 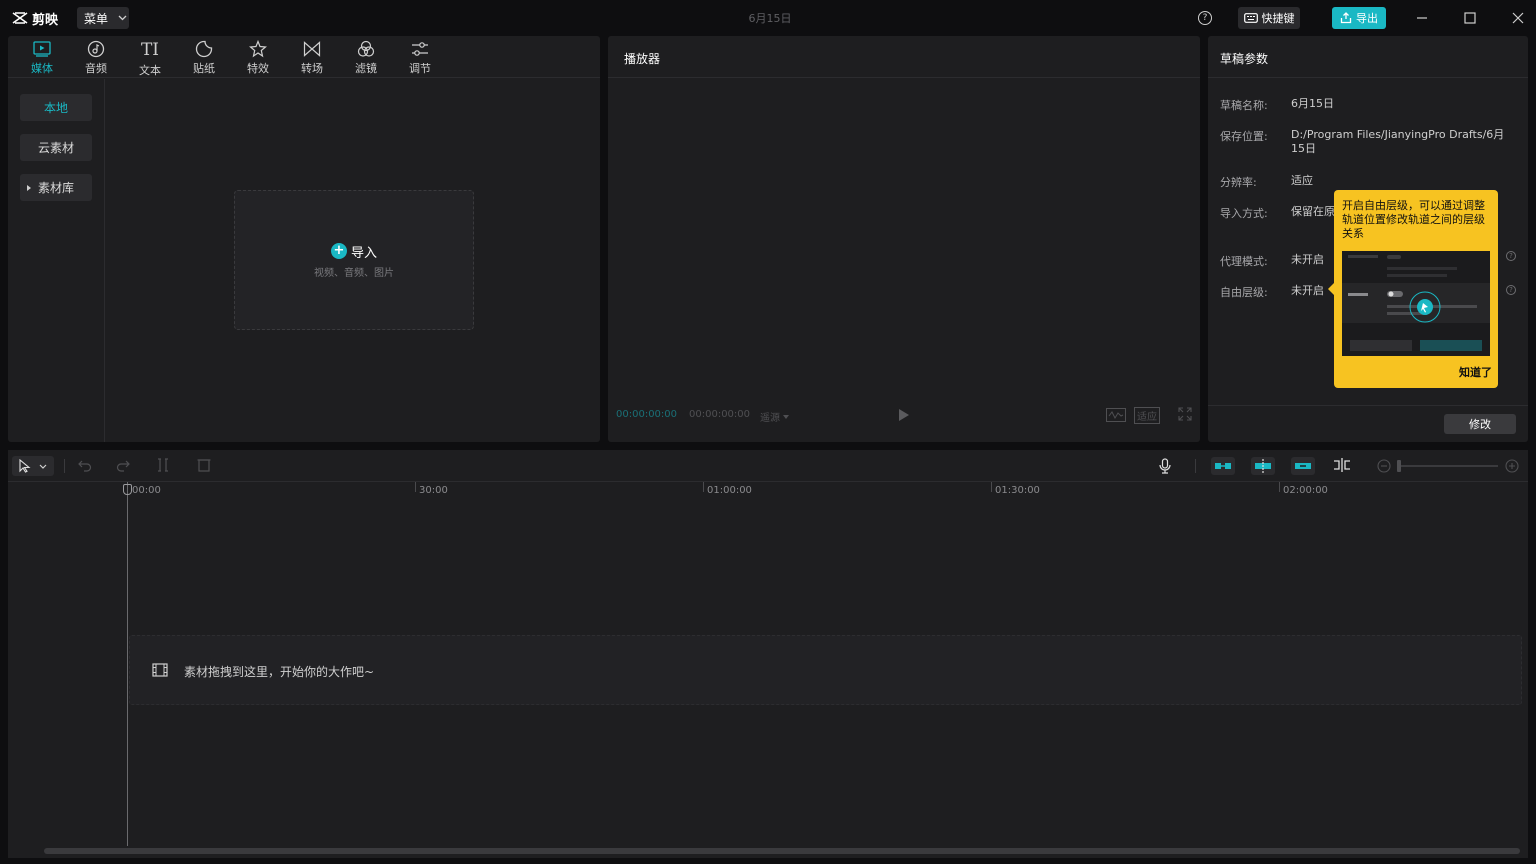 I want to click on current-time: 00:00:00:00, so click(x=647, y=414).